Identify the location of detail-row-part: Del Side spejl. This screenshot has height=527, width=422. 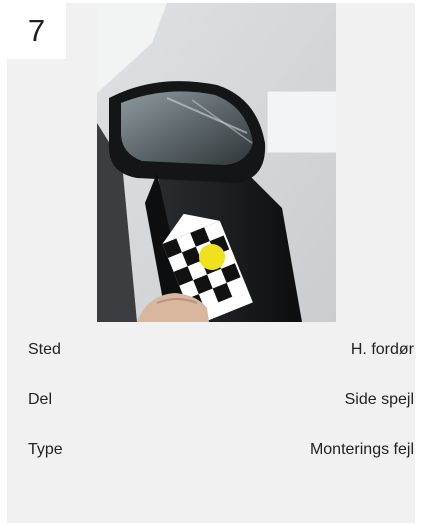
(211, 400).